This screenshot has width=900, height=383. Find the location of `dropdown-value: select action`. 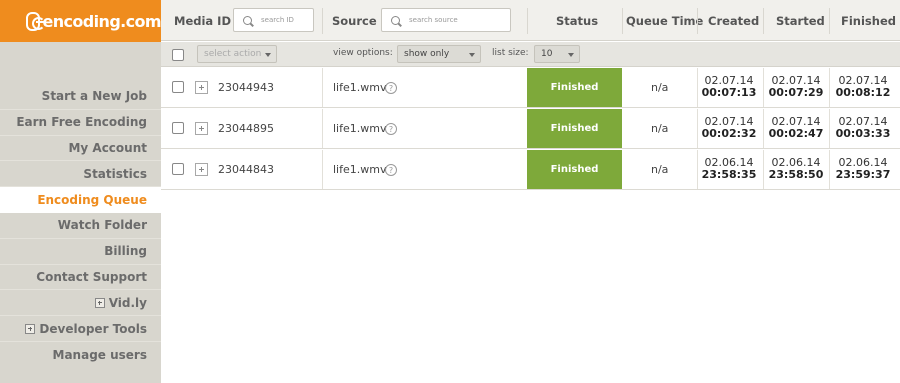

dropdown-value: select action is located at coordinates (233, 54).